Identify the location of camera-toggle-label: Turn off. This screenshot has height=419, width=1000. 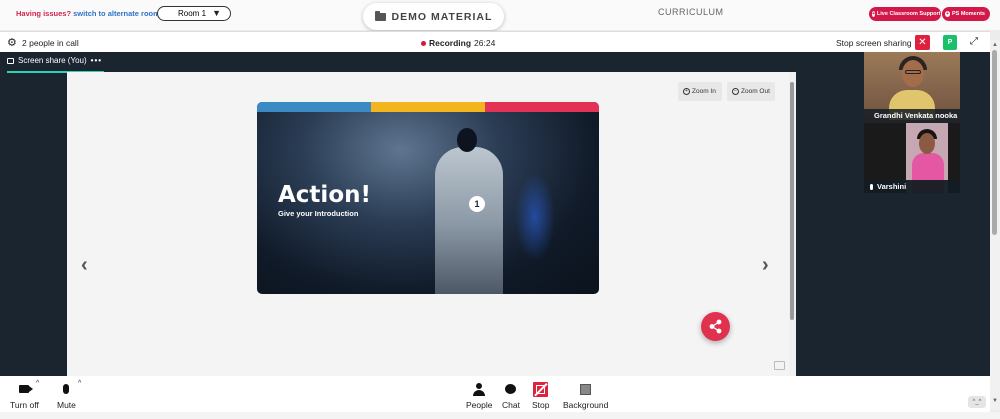
(24, 405).